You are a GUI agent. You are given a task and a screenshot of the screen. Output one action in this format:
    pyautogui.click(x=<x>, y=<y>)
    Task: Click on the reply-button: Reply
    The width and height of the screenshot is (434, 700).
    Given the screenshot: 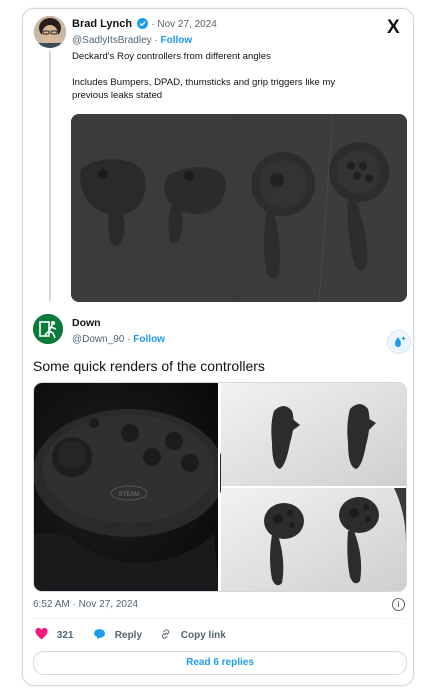 What is the action you would take?
    pyautogui.click(x=117, y=634)
    